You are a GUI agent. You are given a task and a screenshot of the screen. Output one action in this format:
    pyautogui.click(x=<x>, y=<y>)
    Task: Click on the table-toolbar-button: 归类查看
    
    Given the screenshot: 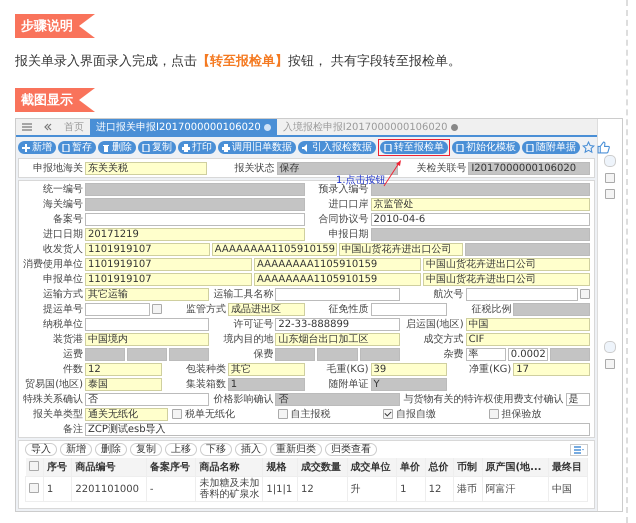 What is the action you would take?
    pyautogui.click(x=351, y=449)
    